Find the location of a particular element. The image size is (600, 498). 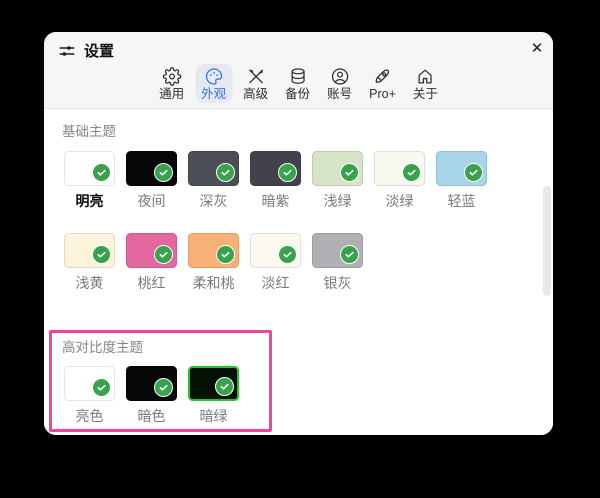

tab-general: 通用 is located at coordinates (171, 83).